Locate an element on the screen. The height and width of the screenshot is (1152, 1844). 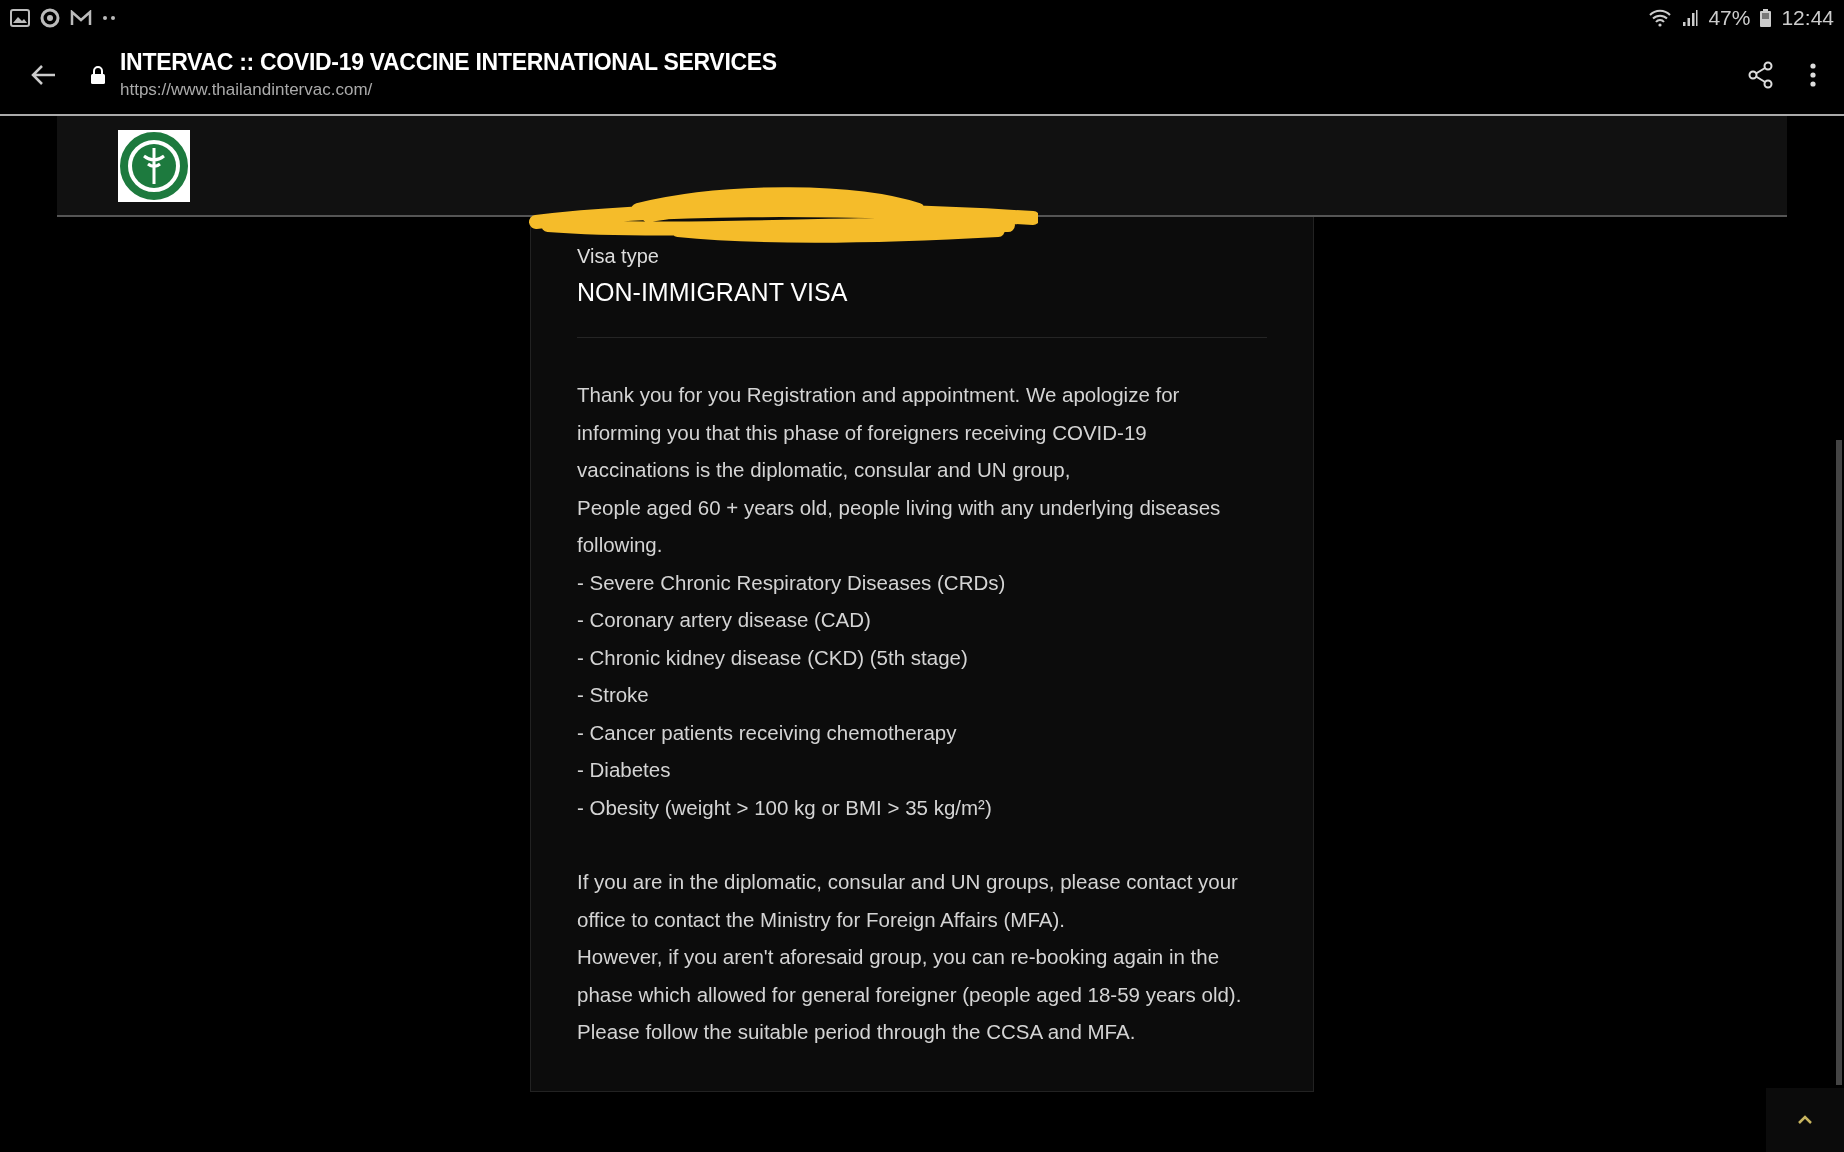
clock-time: 12:44 is located at coordinates (1807, 17).